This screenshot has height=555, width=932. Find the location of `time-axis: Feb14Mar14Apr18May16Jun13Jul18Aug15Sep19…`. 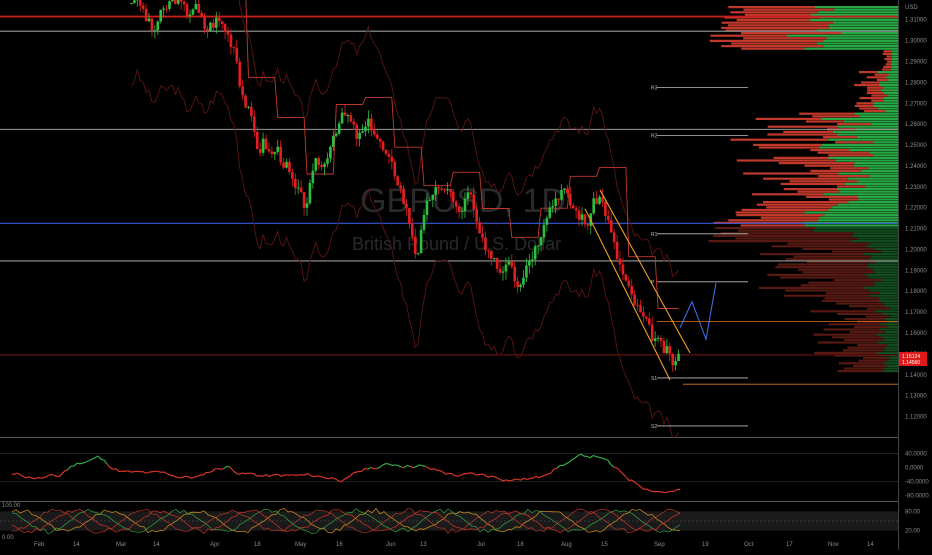

time-axis: Feb14Mar14Apr18May16Jun13Jul18Aug15Sep19… is located at coordinates (454, 545).